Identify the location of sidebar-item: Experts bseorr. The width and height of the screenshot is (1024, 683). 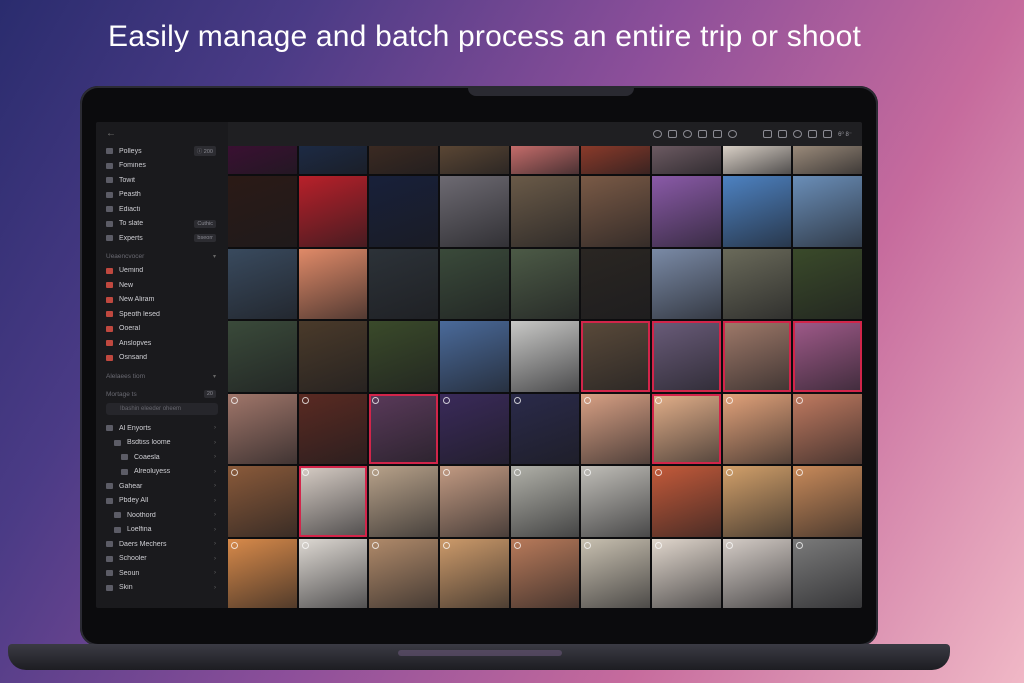
(162, 238).